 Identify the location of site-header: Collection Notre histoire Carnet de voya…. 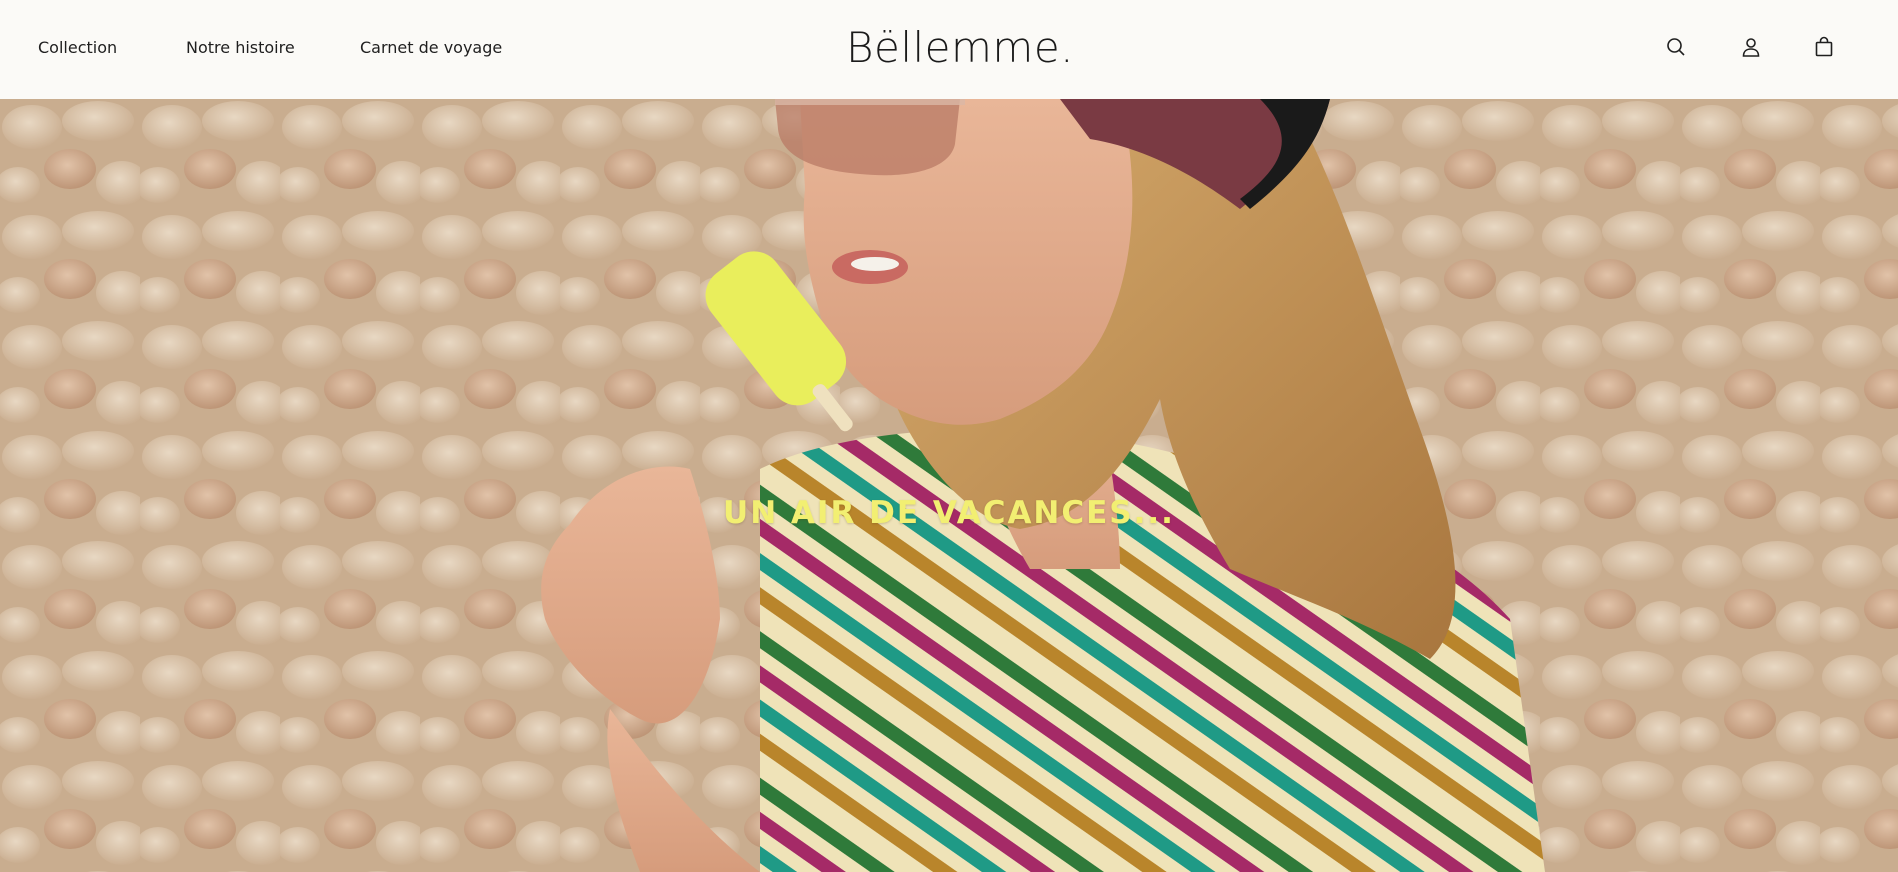
(949, 49).